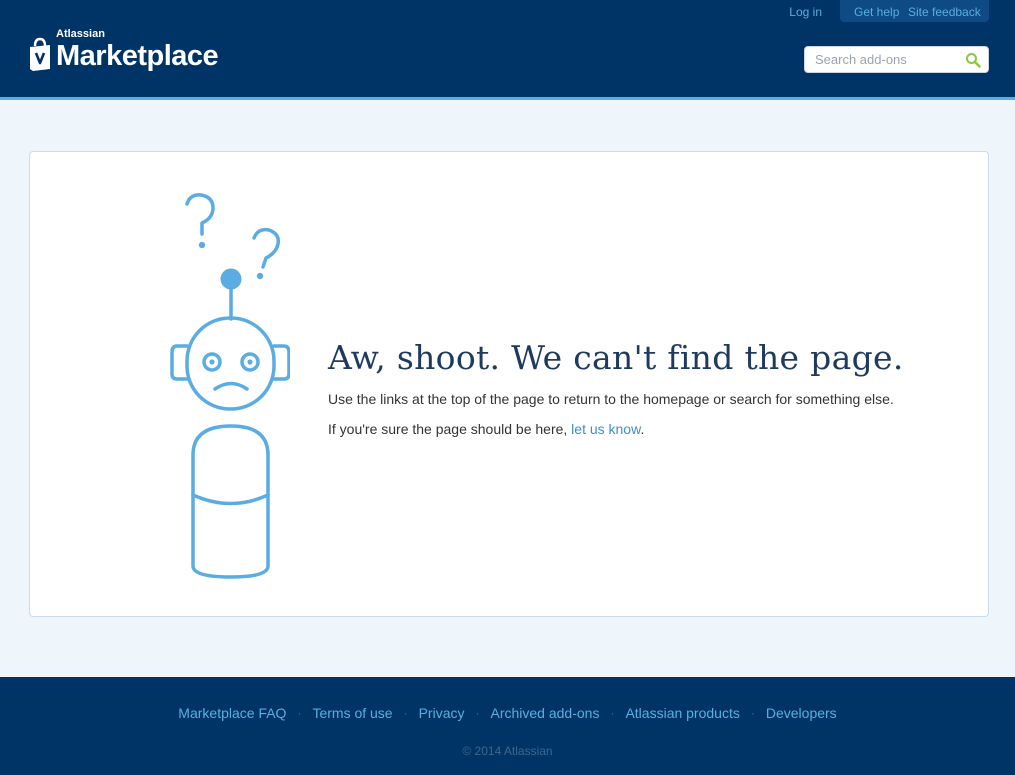 The image size is (1015, 775). I want to click on search-input, so click(880, 59).